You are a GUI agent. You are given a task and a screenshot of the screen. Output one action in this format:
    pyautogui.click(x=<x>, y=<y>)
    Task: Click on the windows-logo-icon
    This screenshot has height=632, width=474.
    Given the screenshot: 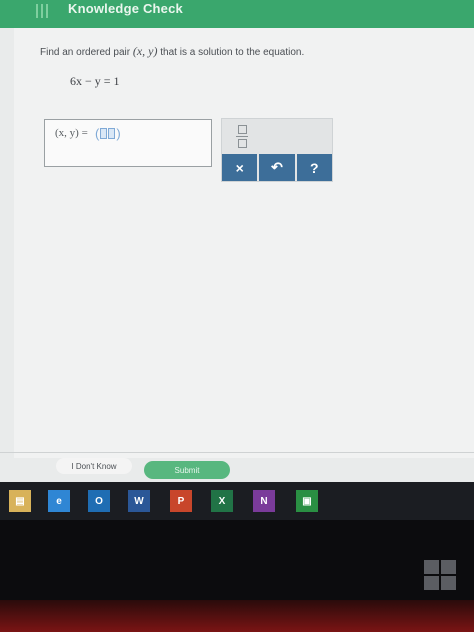 What is the action you would take?
    pyautogui.click(x=440, y=575)
    